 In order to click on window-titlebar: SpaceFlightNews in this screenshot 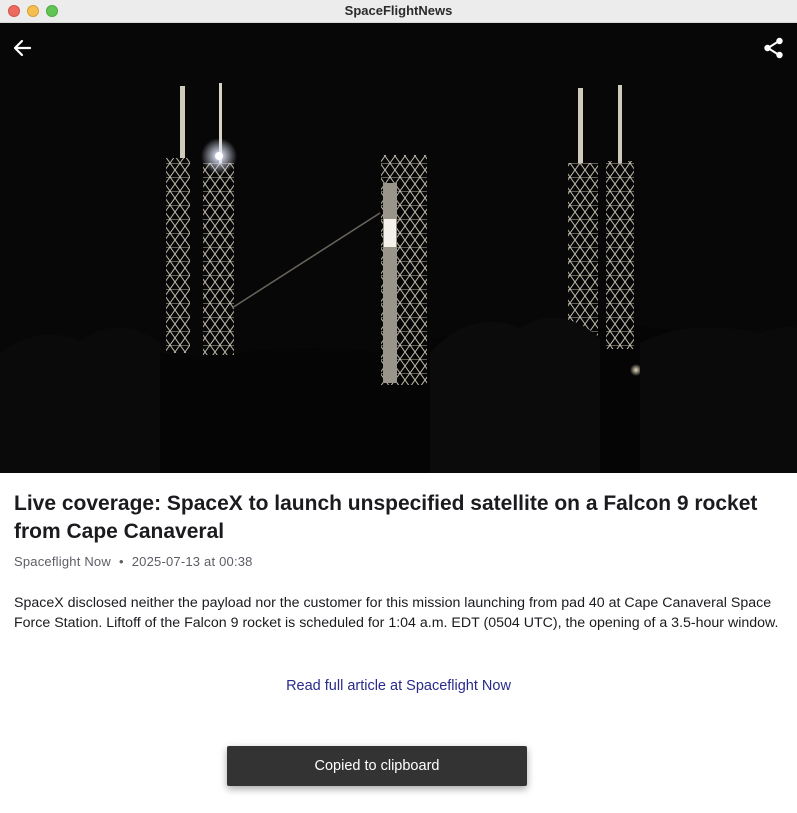, I will do `click(398, 11)`.